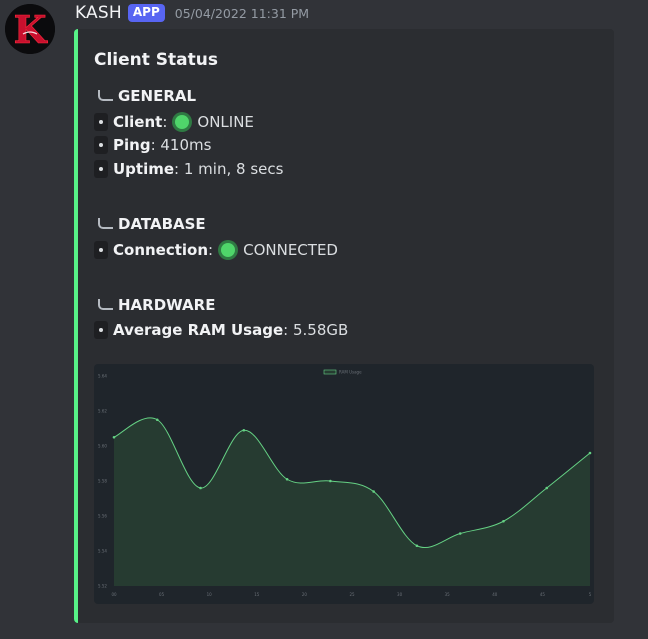 This screenshot has height=639, width=648. I want to click on legend-label: RAM Usage, so click(350, 372).